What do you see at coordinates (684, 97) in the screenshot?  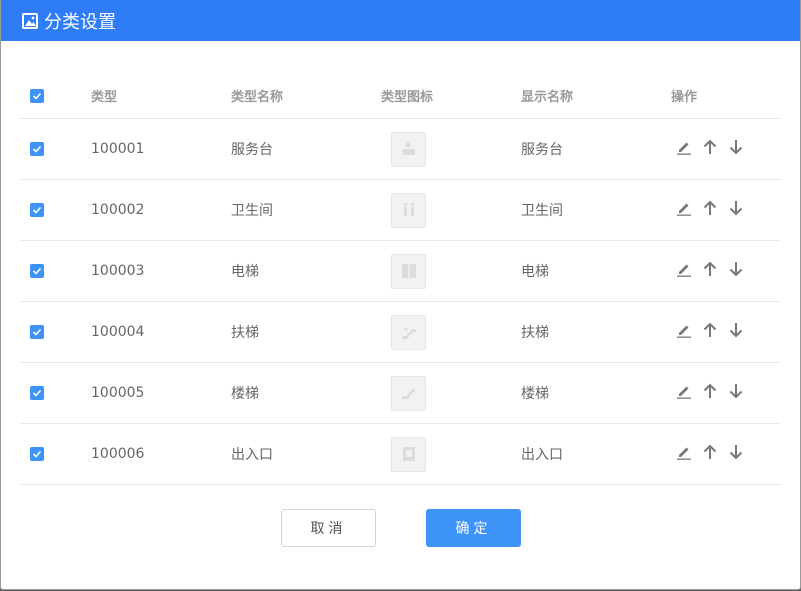 I see `header-actions: 操作` at bounding box center [684, 97].